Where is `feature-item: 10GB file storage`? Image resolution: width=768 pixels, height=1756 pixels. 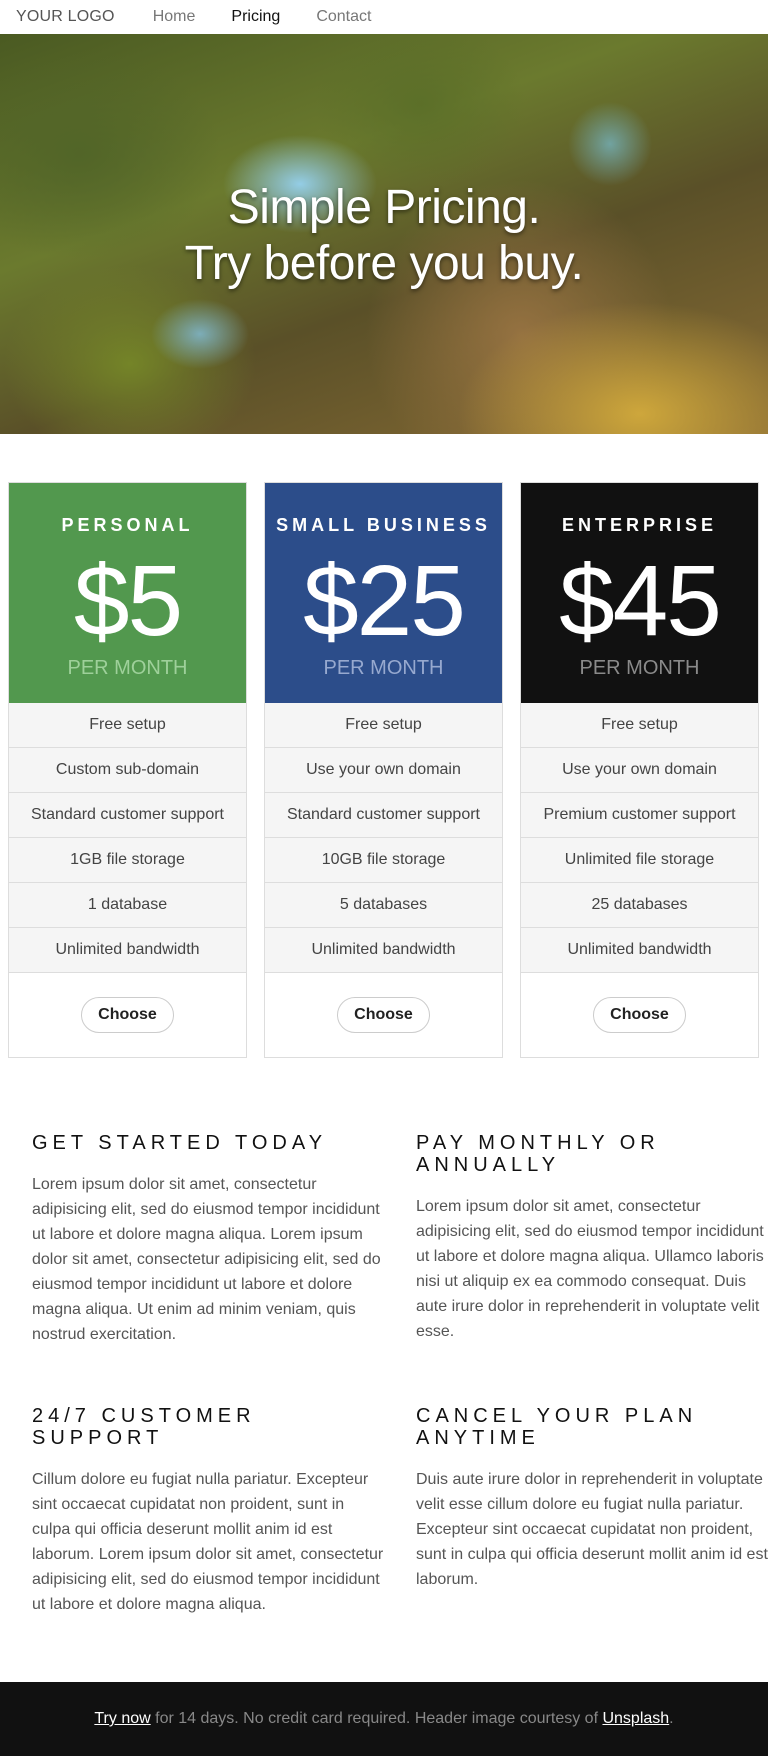 feature-item: 10GB file storage is located at coordinates (383, 860).